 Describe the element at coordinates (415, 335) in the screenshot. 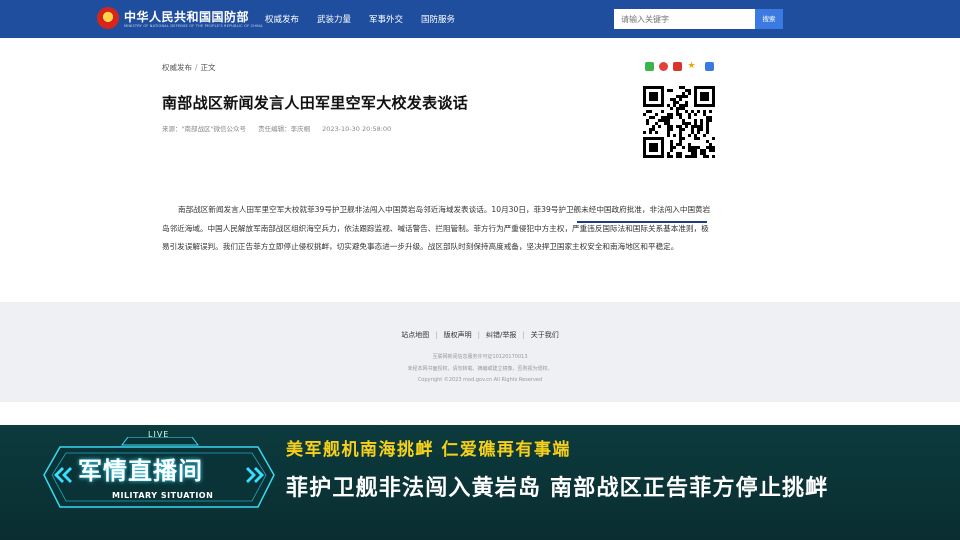

I see `footer-link-sitemap: 站点地图` at that location.